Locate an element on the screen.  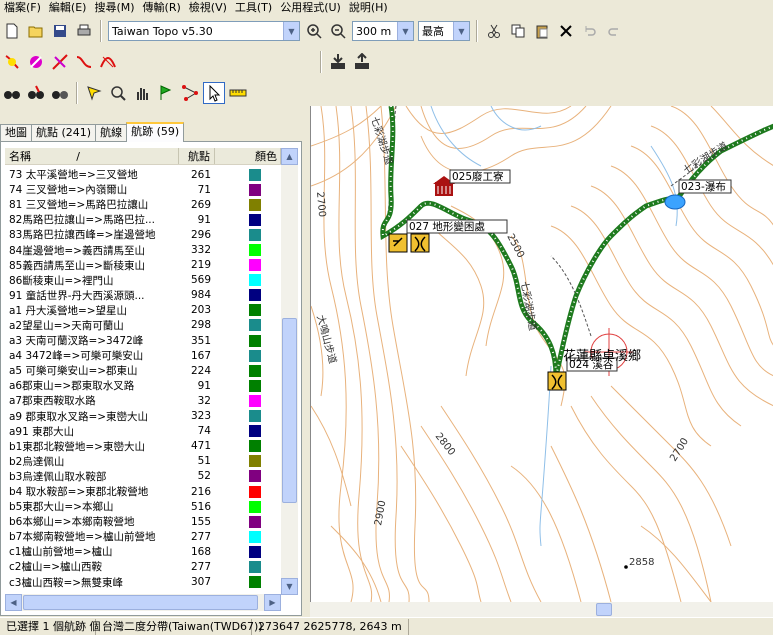
track-filter-icon is located at coordinates (12, 62).